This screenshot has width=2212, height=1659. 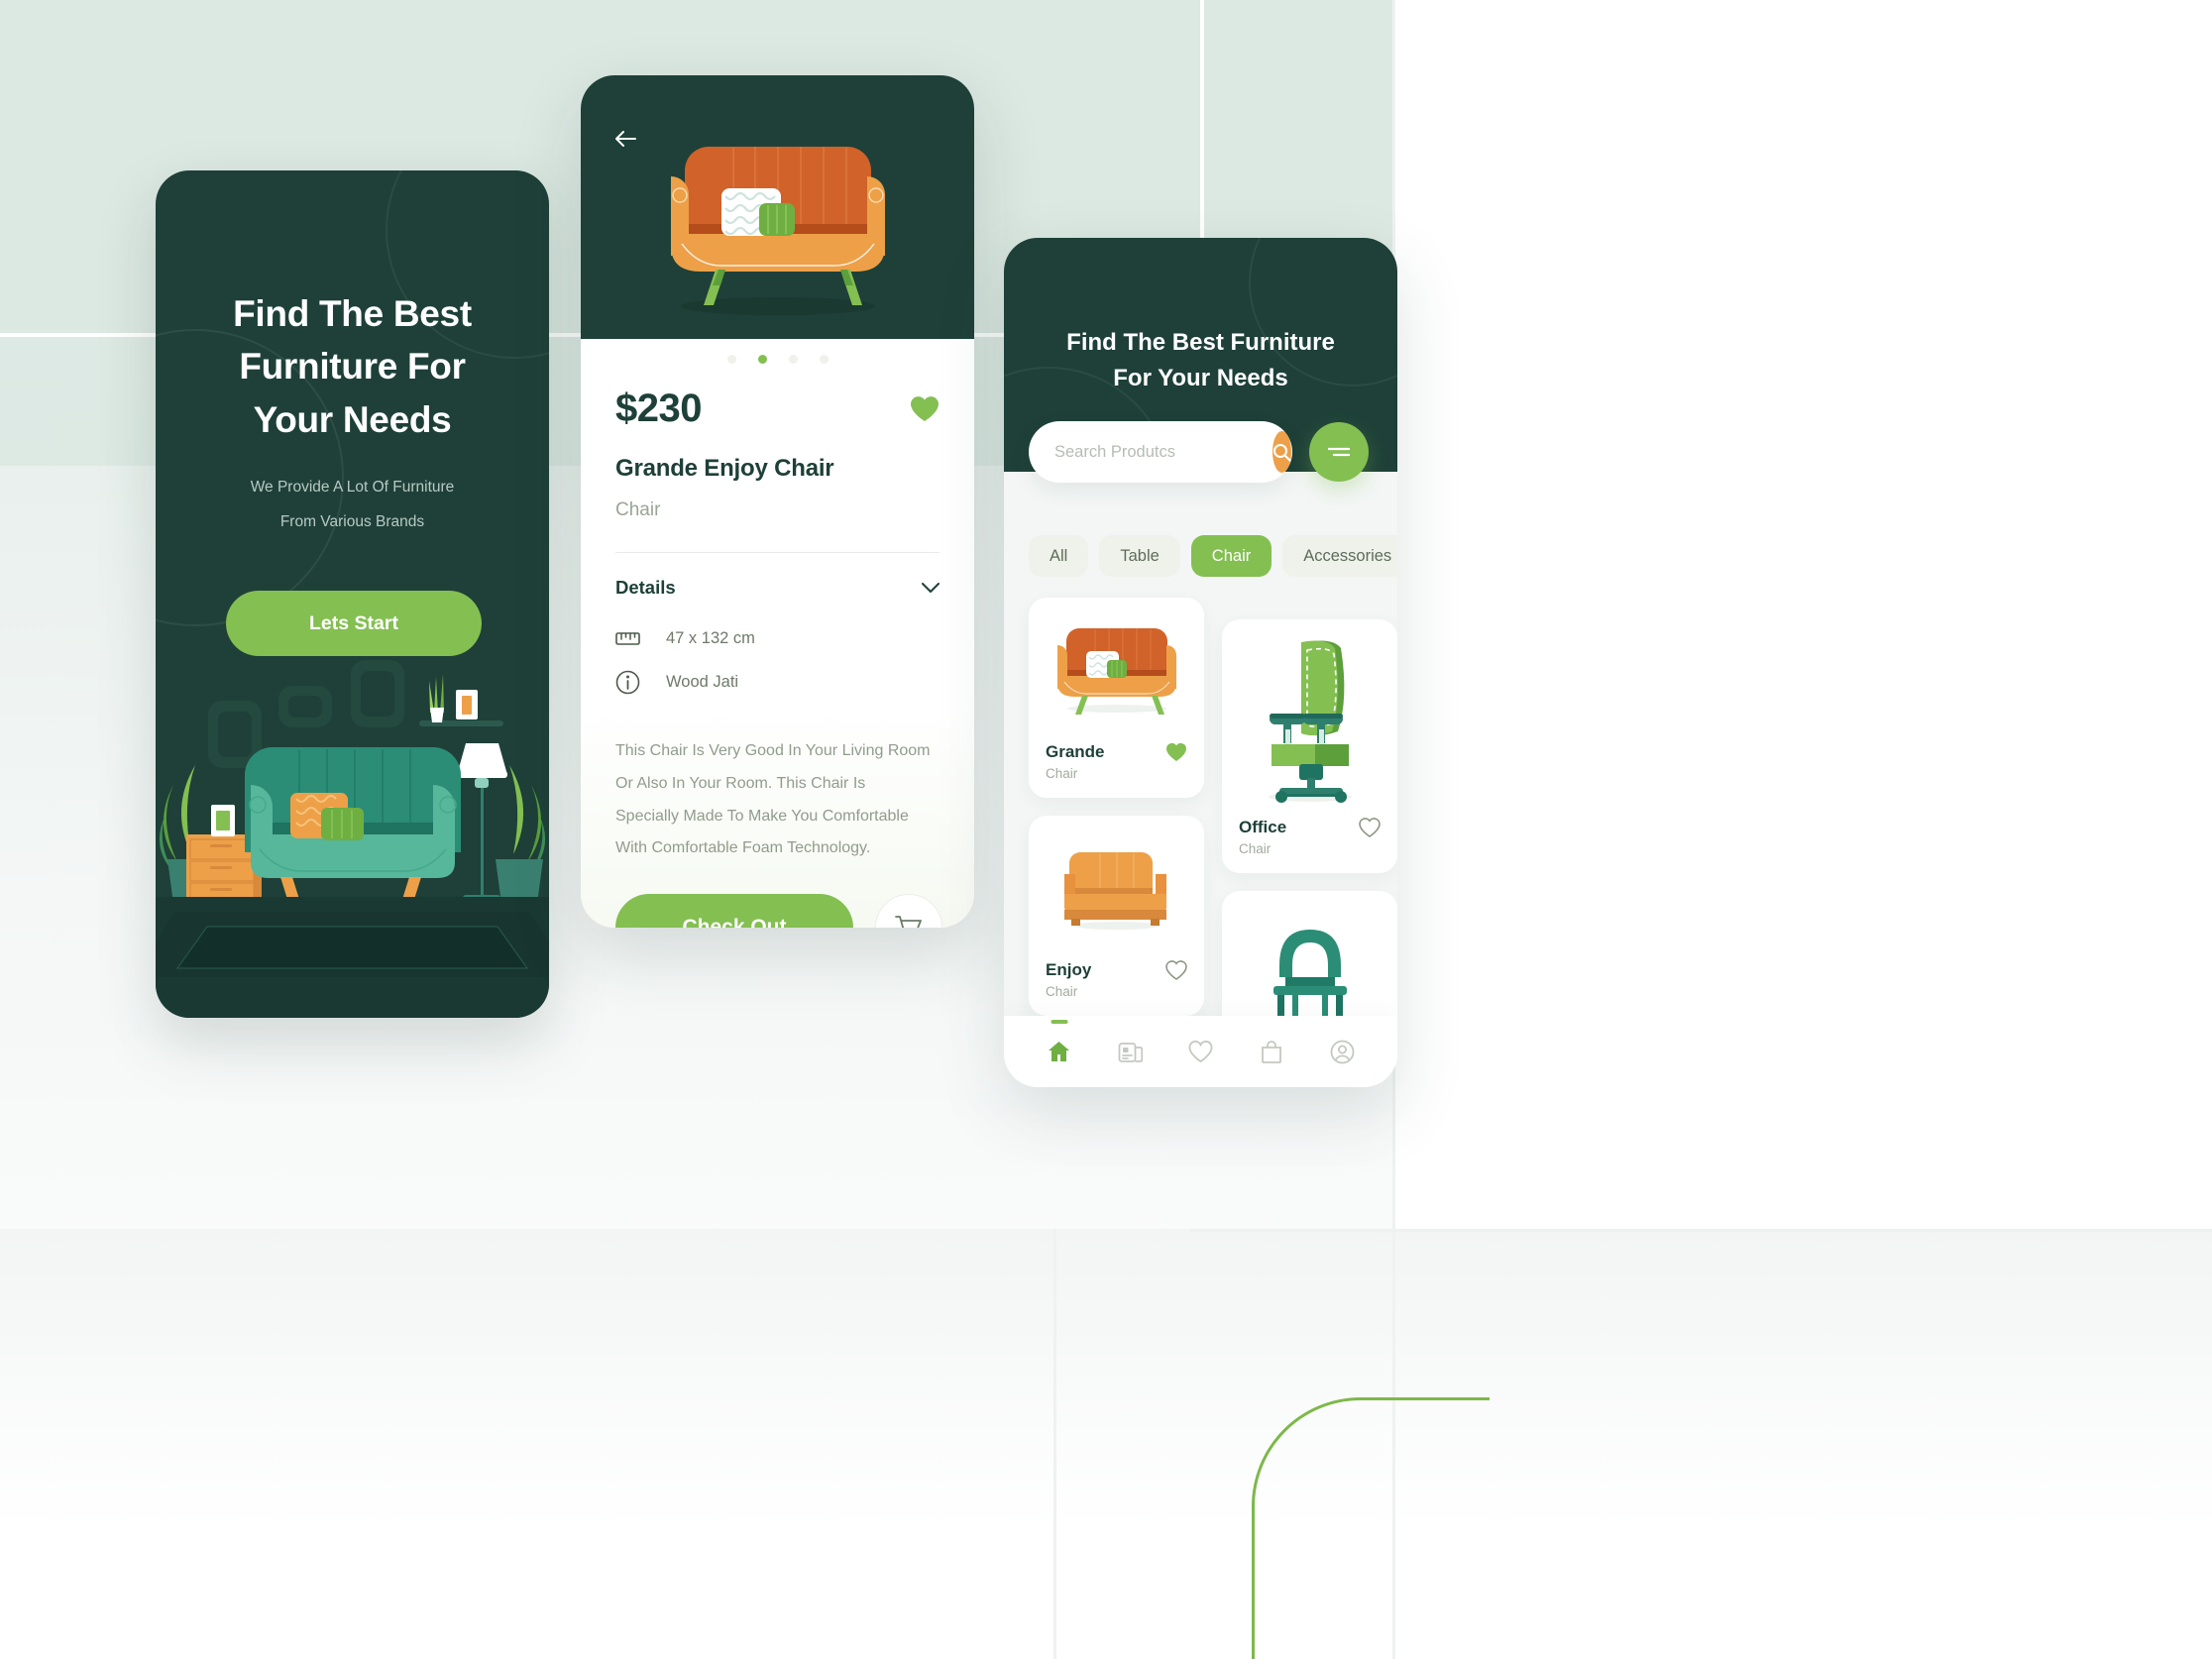 I want to click on carousel-dots, so click(x=777, y=359).